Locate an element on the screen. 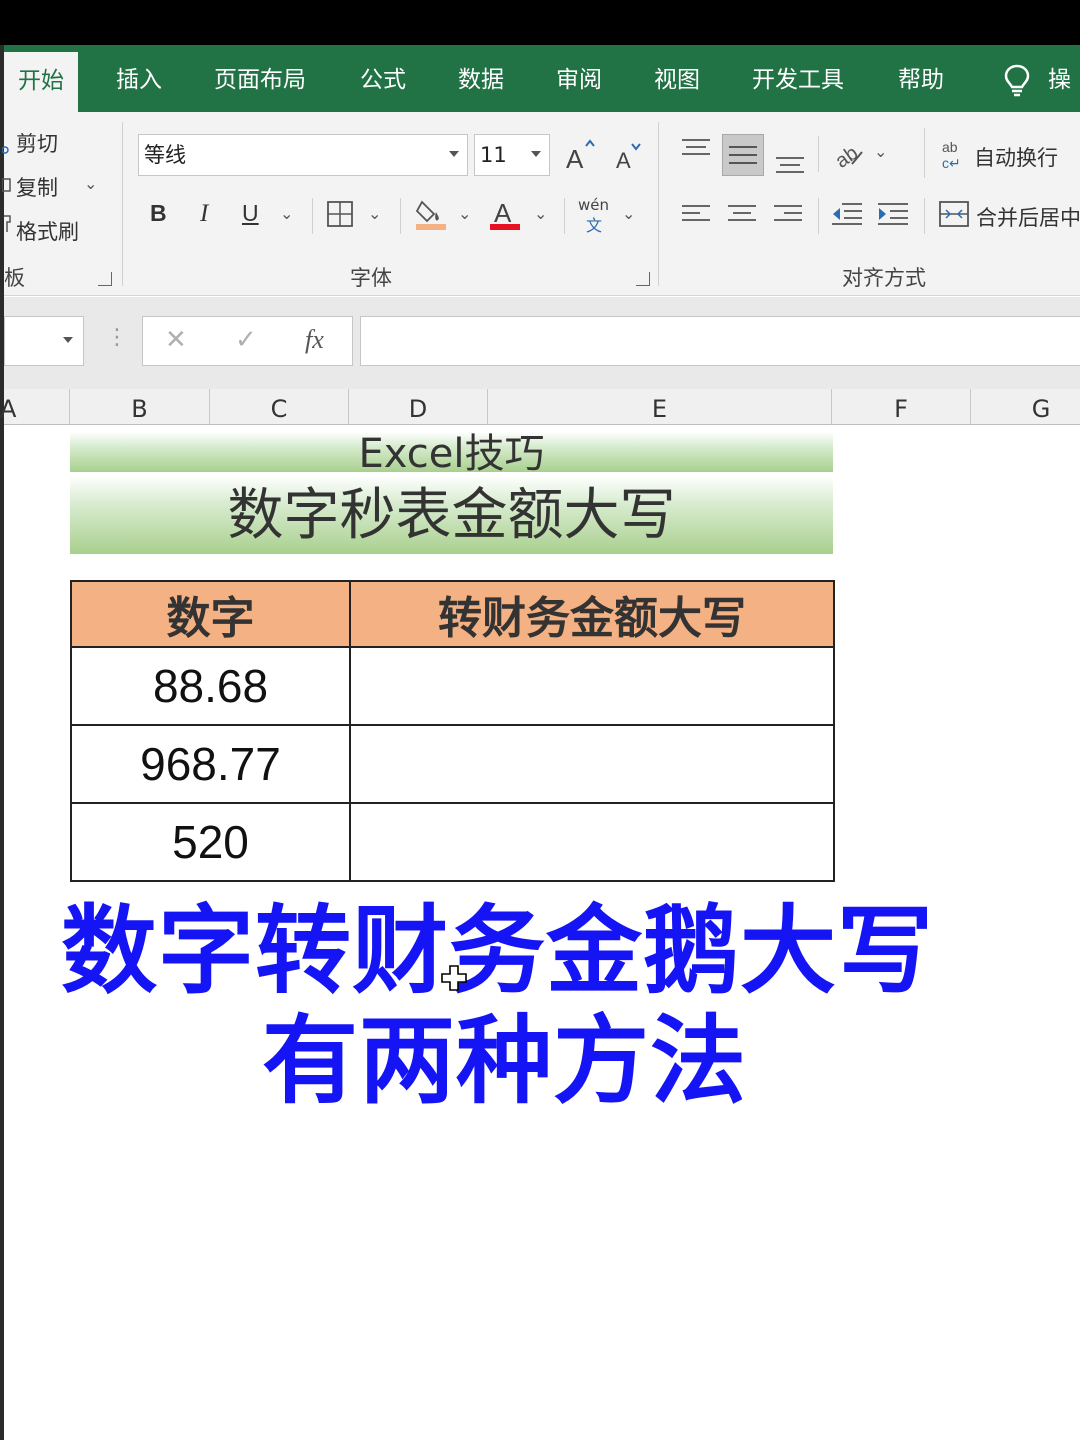 This screenshot has height=1440, width=1080. tab-view: 视图 is located at coordinates (677, 78).